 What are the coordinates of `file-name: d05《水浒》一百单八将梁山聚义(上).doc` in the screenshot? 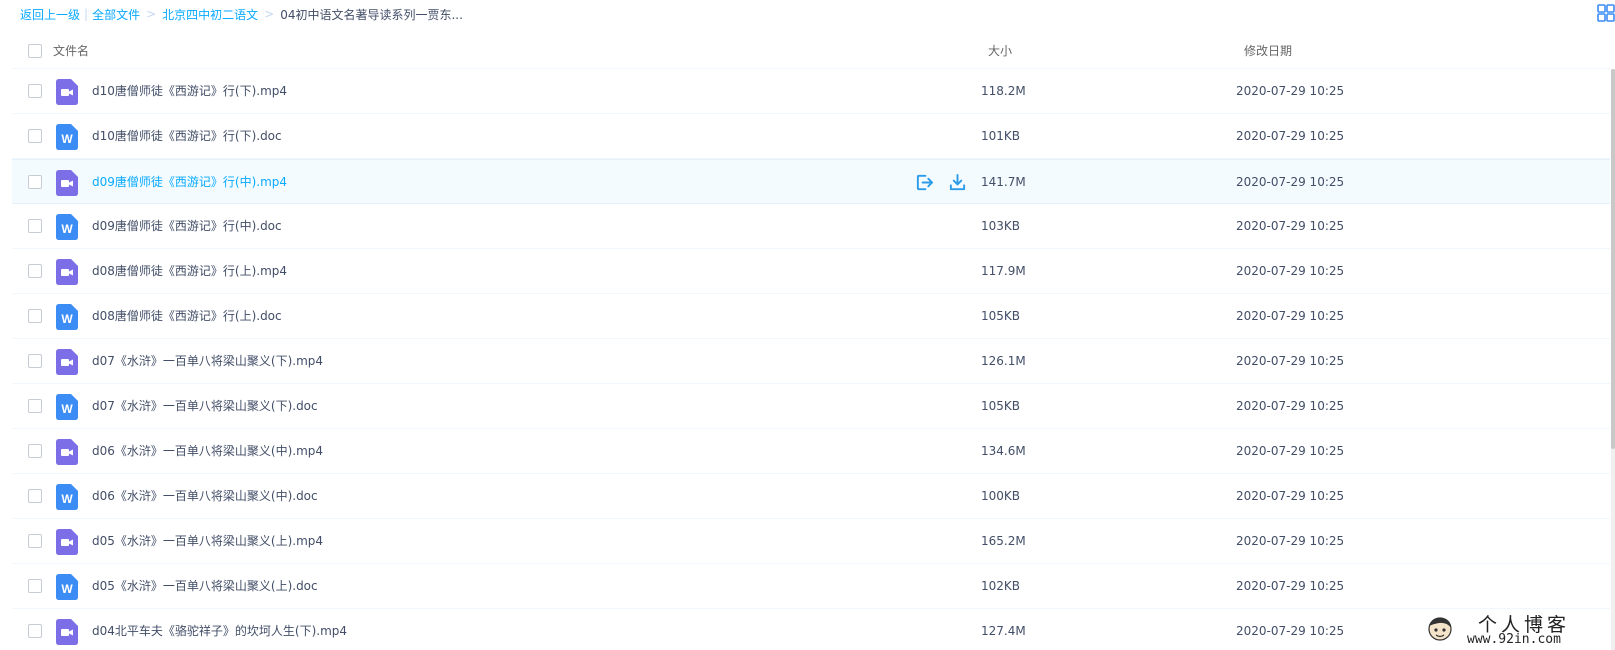 It's located at (205, 586).